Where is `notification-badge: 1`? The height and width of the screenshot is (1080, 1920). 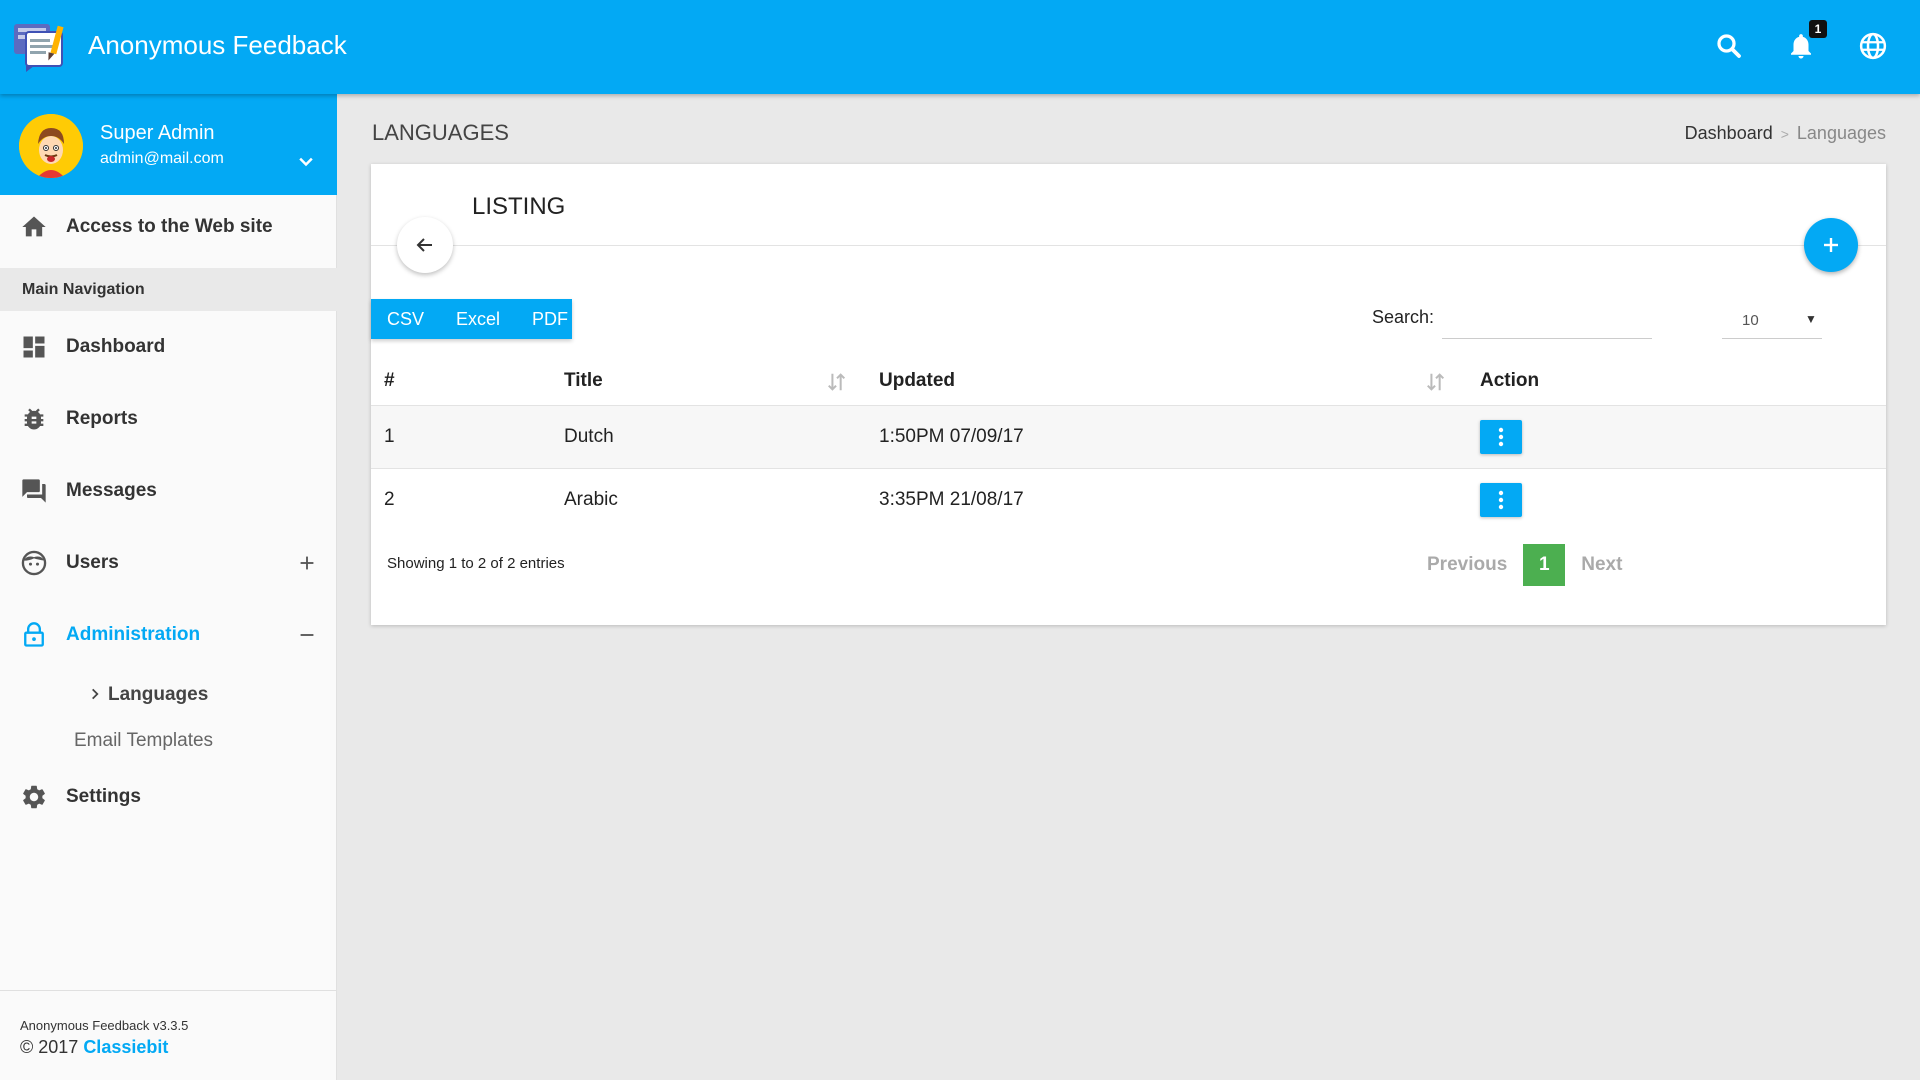
notification-badge: 1 is located at coordinates (1818, 29).